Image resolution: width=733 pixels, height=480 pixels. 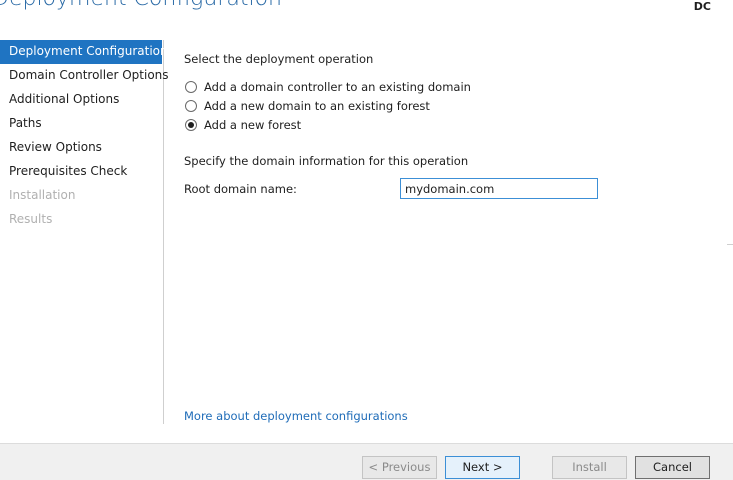 I want to click on server-name: DC, so click(x=702, y=6).